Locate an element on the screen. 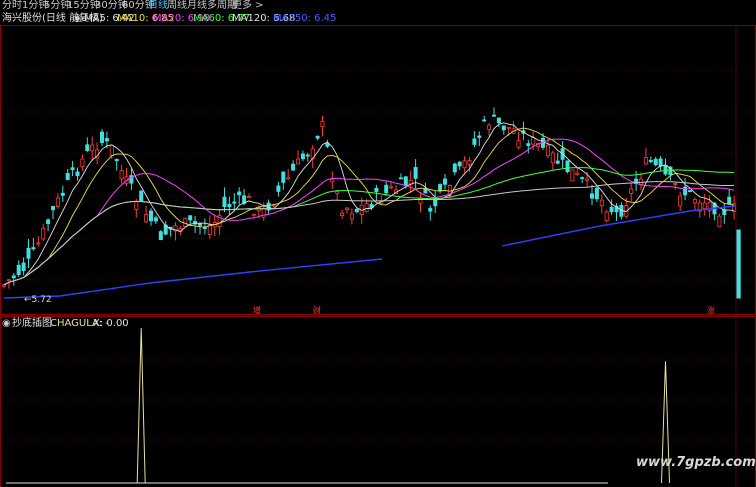 Image resolution: width=756 pixels, height=487 pixels. indicator-title: 抄底插图 is located at coordinates (32, 324).